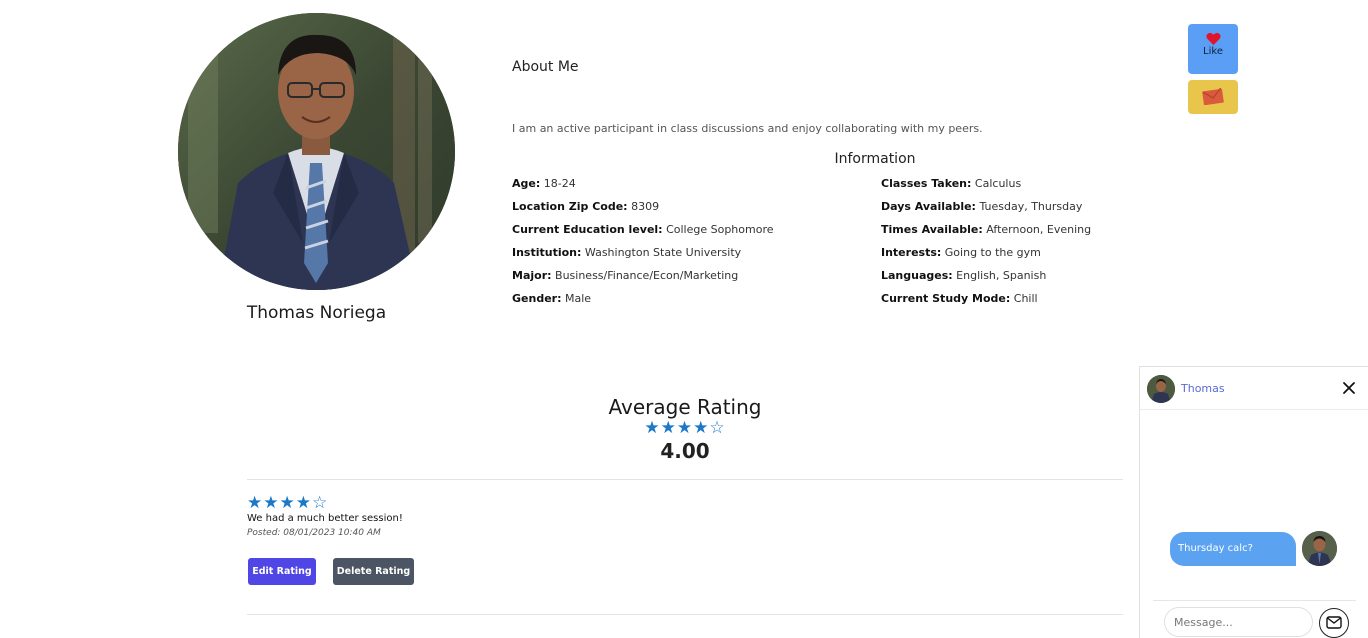  What do you see at coordinates (316, 151) in the screenshot?
I see `profile-photo` at bounding box center [316, 151].